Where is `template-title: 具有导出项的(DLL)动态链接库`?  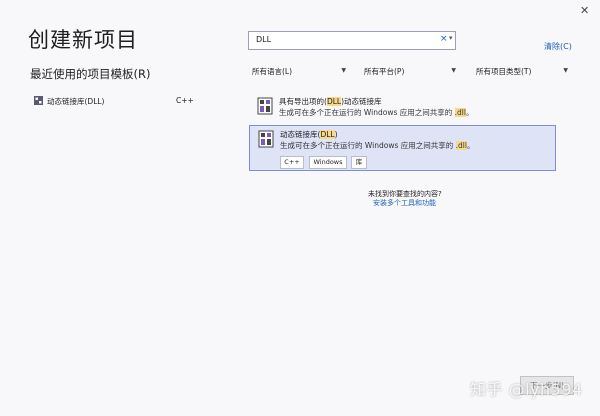 template-title: 具有导出项的(DLL)动态链接库 is located at coordinates (330, 101).